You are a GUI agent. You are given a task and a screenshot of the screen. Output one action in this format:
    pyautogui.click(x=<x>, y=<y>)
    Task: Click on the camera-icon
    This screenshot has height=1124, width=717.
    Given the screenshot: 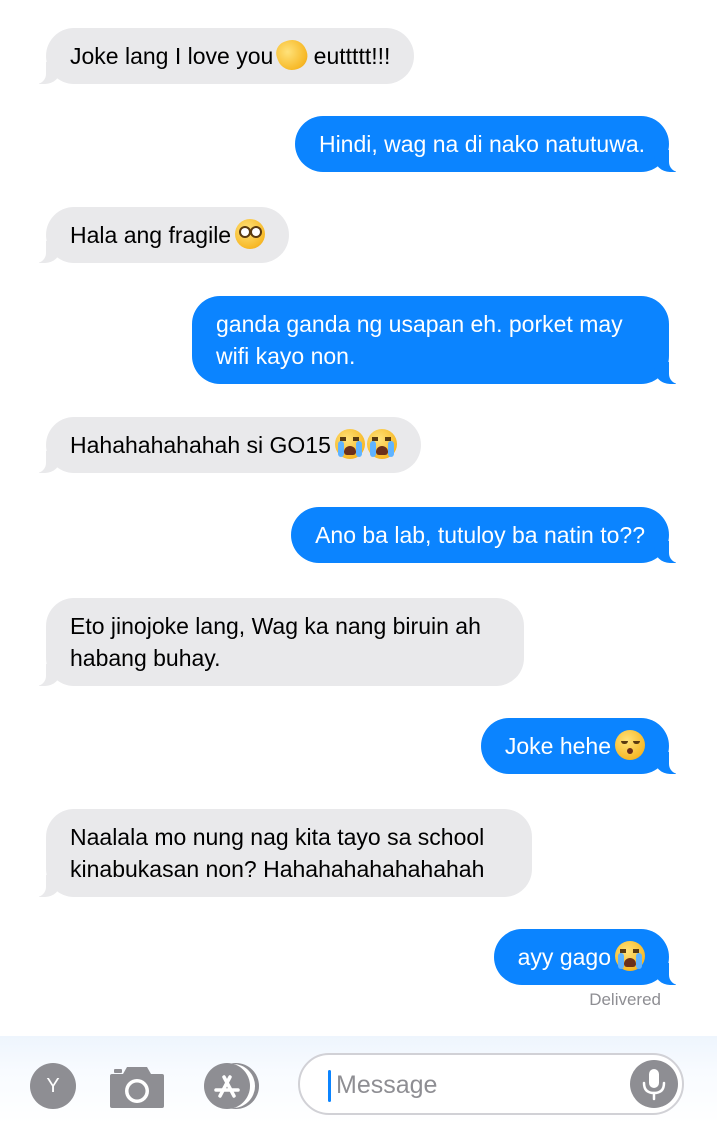 What is the action you would take?
    pyautogui.click(x=137, y=1086)
    